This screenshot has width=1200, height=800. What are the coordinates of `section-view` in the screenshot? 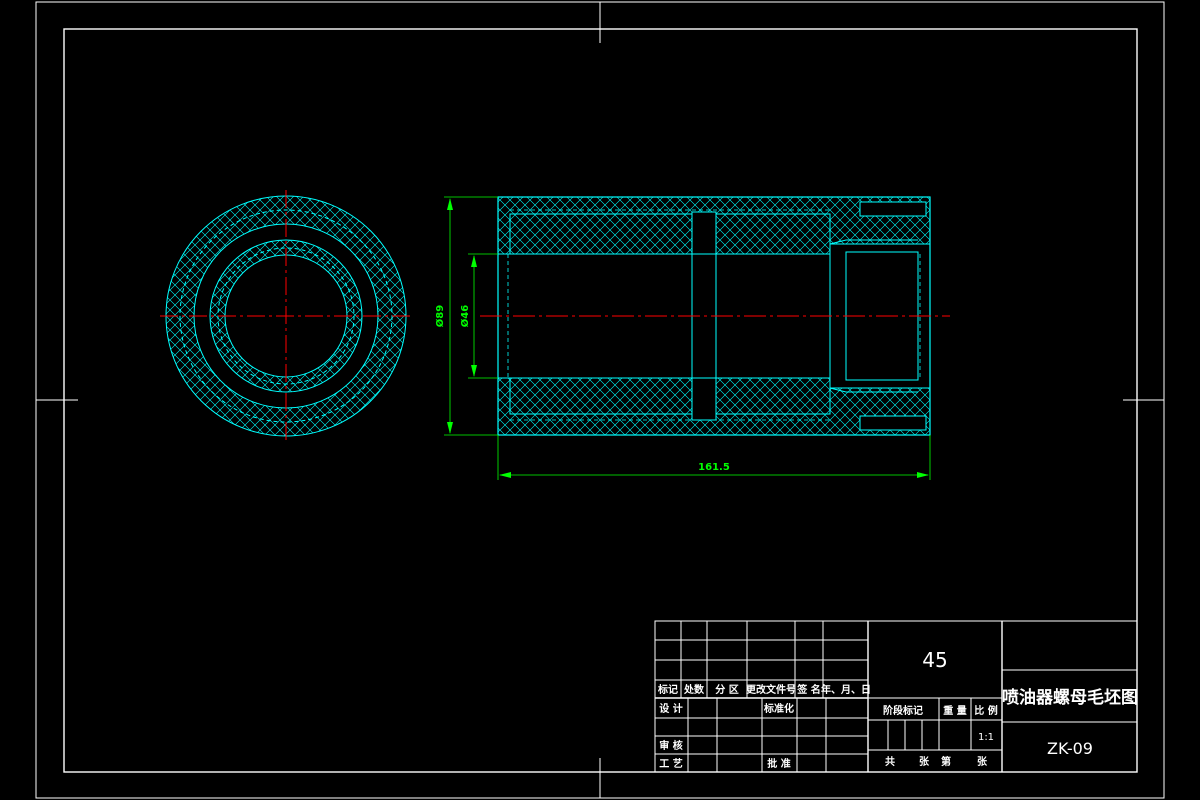 It's located at (715, 316).